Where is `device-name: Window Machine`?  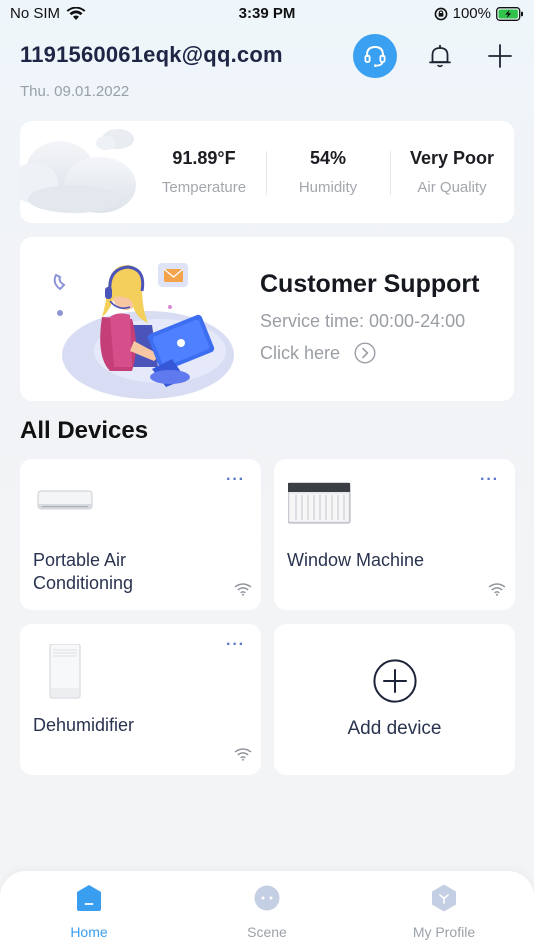
device-name: Window Machine is located at coordinates (355, 560).